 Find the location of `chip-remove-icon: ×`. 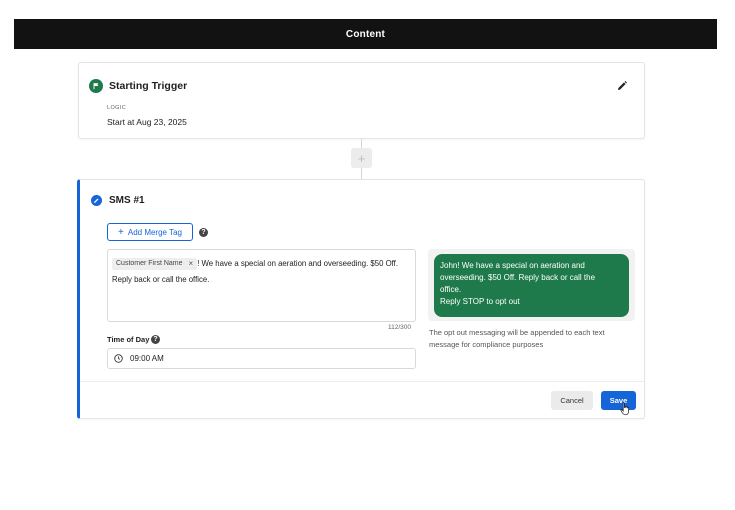

chip-remove-icon: × is located at coordinates (191, 264).